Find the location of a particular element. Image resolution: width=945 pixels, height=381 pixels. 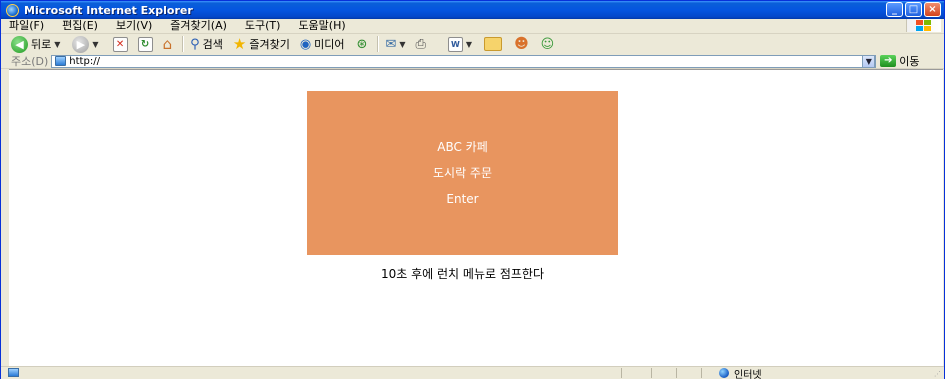

mail-dropdown-icon: ▼ is located at coordinates (402, 44).